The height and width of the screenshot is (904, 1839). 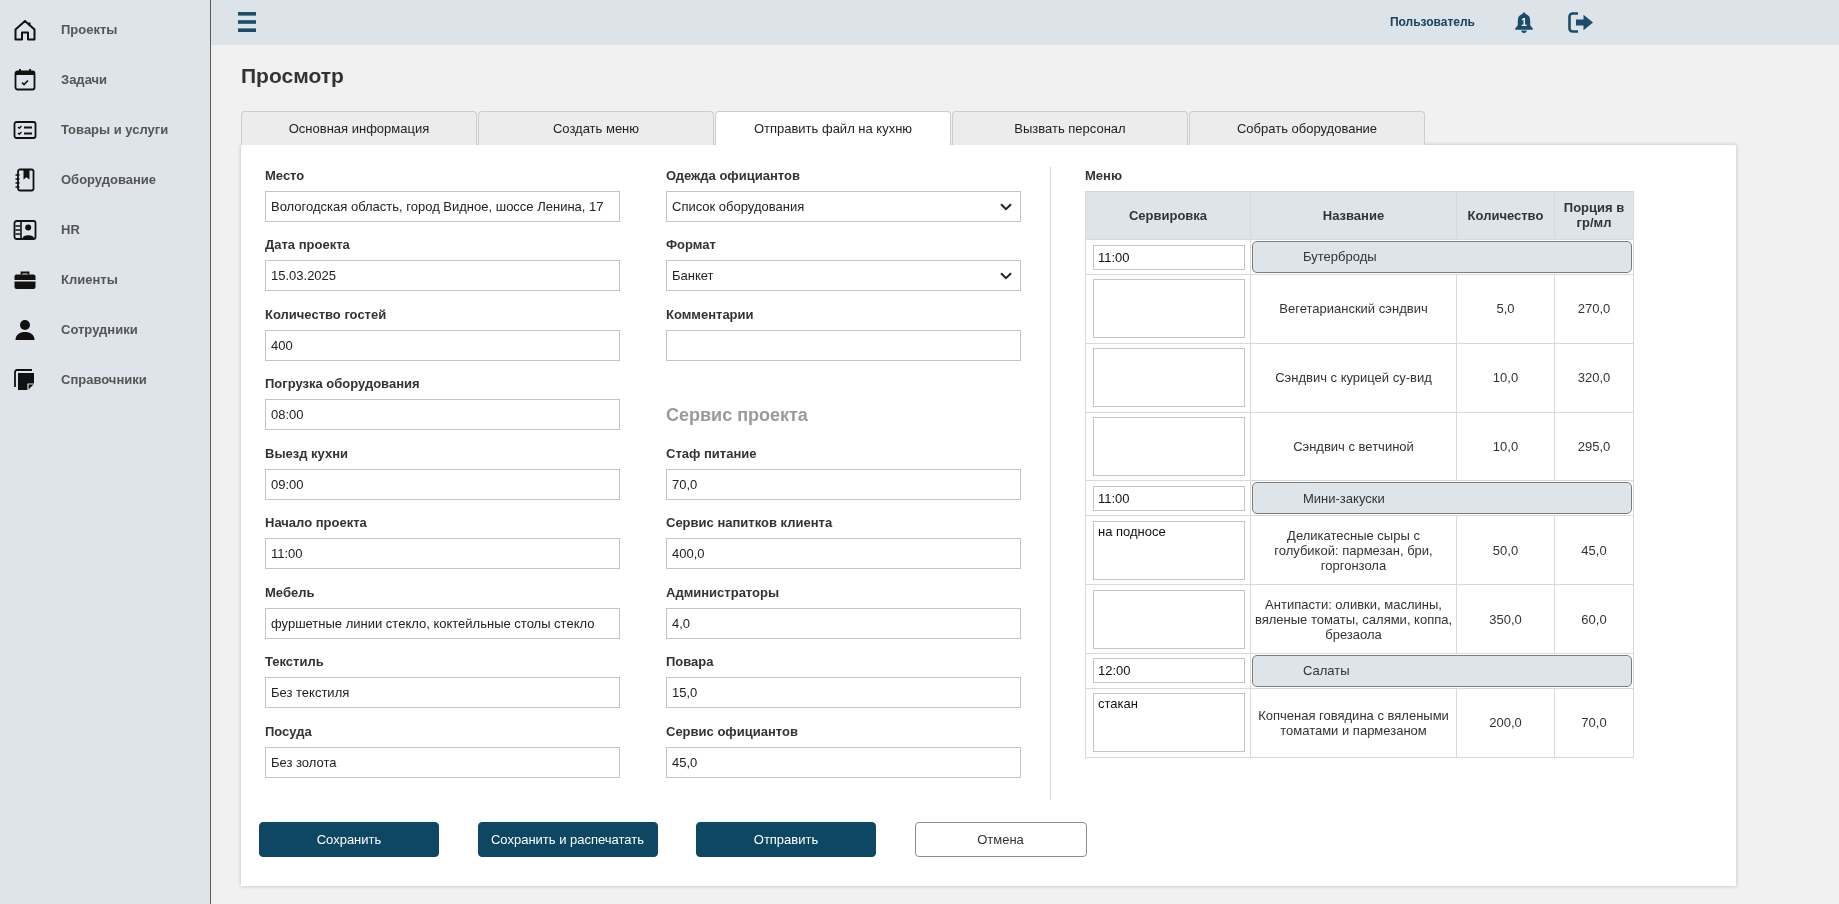 What do you see at coordinates (712, 453) in the screenshot?
I see `field-label: Стаф питание` at bounding box center [712, 453].